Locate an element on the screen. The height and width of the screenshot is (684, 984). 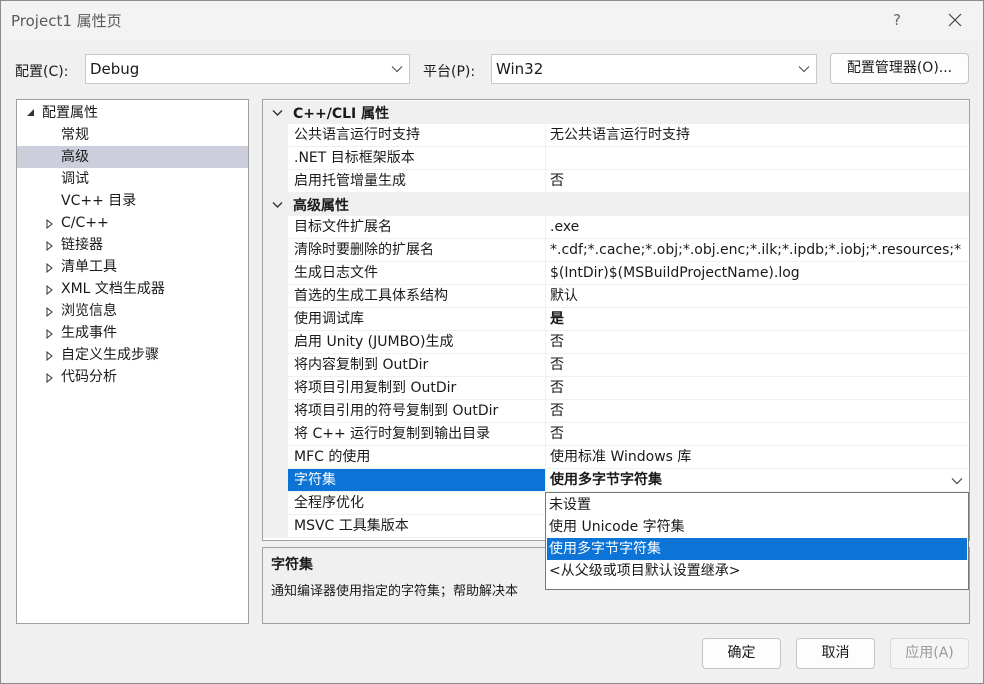
description-text: 通知编译器使用指定的字符集；帮助解决本 is located at coordinates (395, 591).